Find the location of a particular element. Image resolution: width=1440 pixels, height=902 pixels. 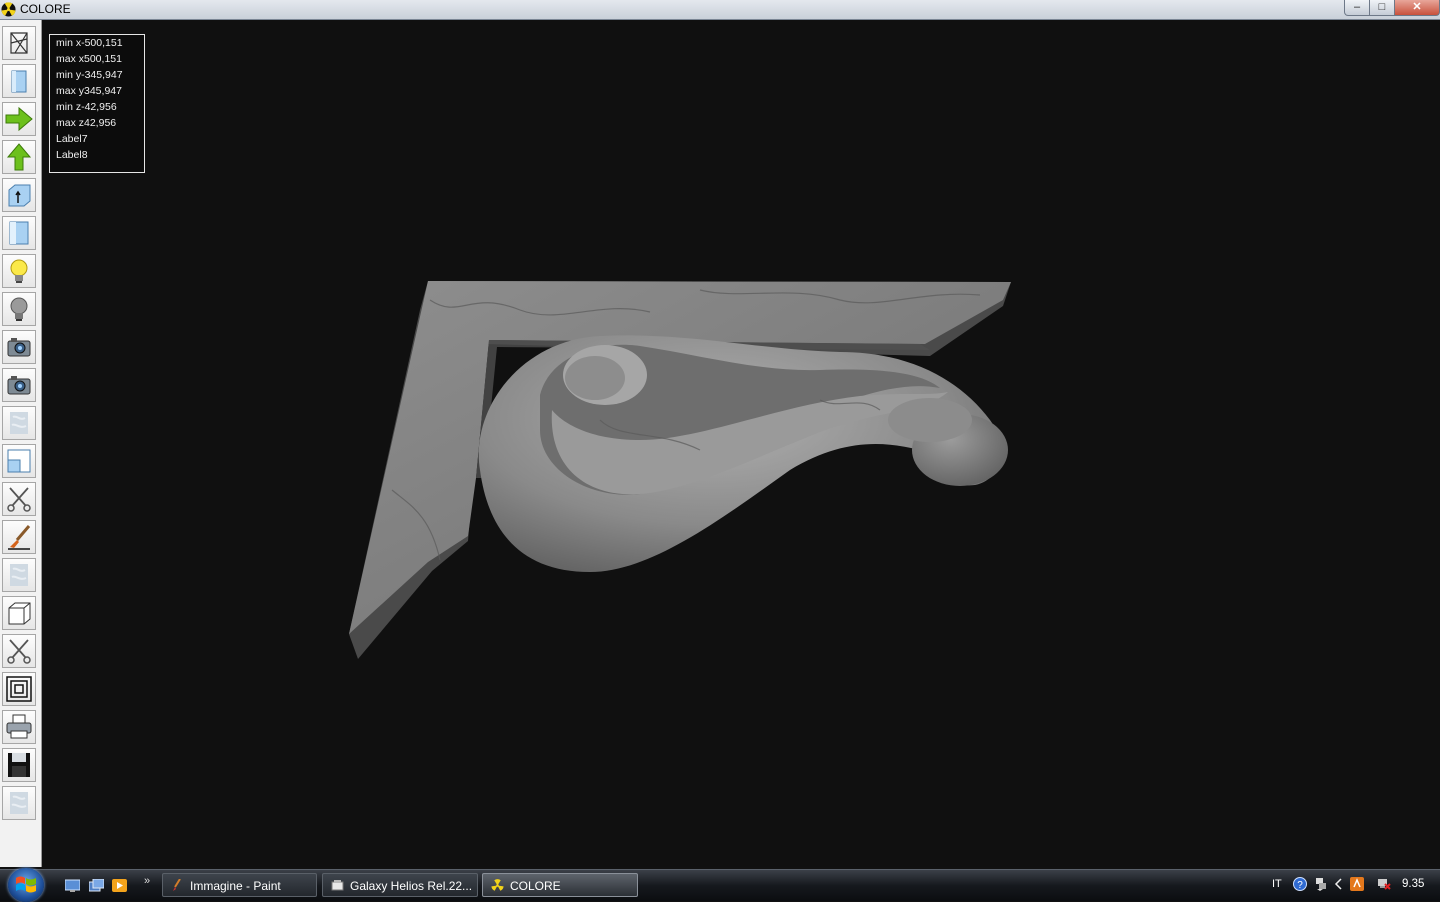

texture-icon is located at coordinates (19, 423).